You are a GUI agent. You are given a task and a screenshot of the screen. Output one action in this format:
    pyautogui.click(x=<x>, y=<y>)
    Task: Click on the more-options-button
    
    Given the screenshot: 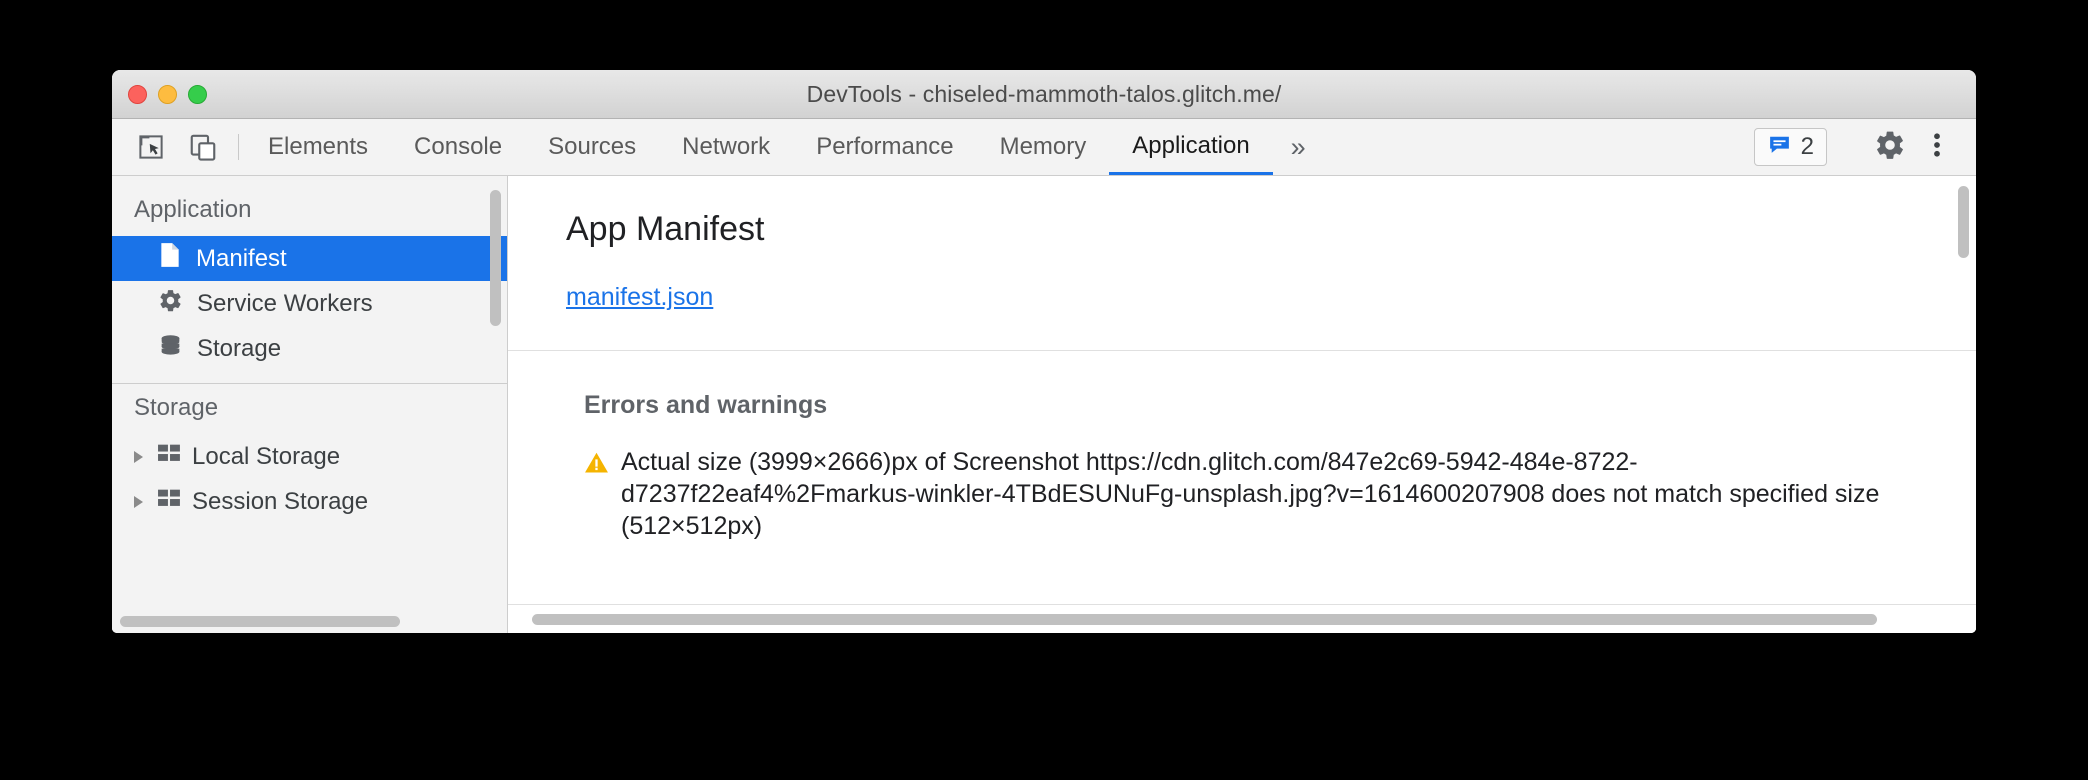 What is the action you would take?
    pyautogui.click(x=1937, y=147)
    